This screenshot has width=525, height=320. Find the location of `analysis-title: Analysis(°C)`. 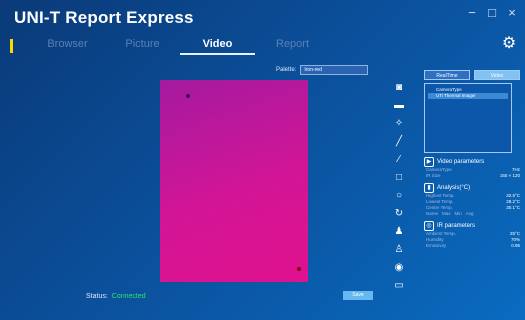

analysis-title: Analysis(°C) is located at coordinates (454, 188).